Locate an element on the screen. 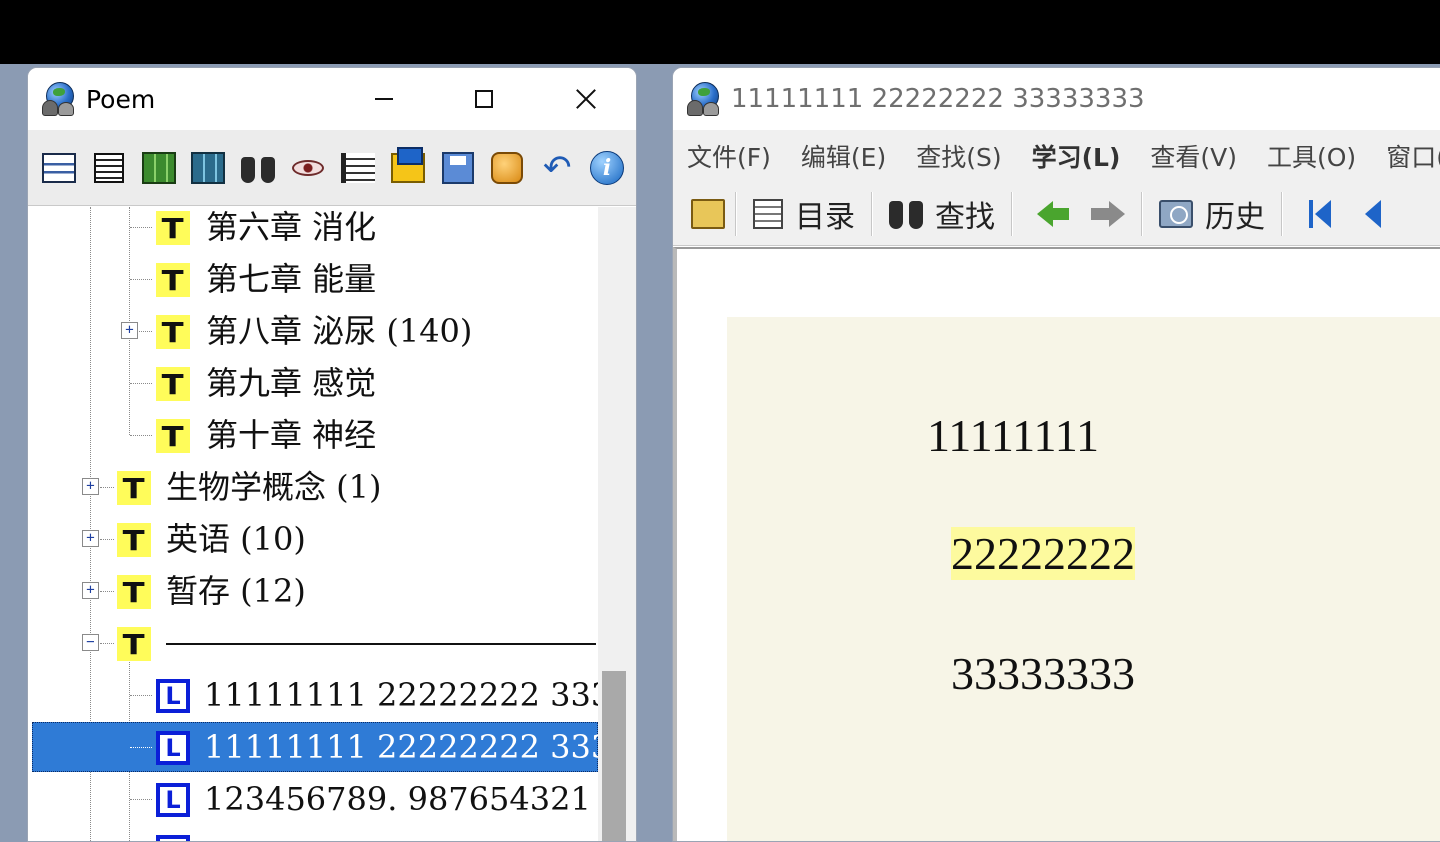 The width and height of the screenshot is (1440, 842). tree-node-category: − T is located at coordinates (313, 645).